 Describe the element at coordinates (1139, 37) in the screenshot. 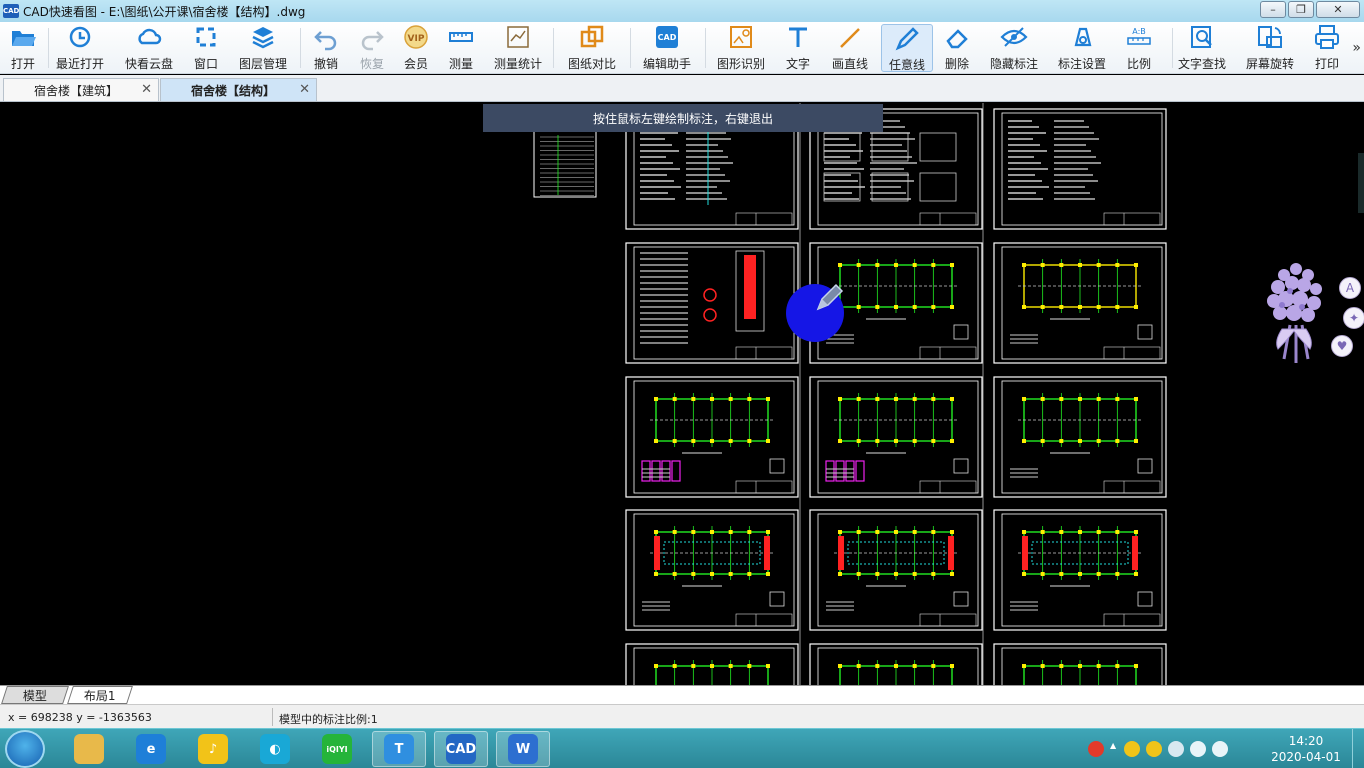

I see `scale-icon: A:B` at that location.